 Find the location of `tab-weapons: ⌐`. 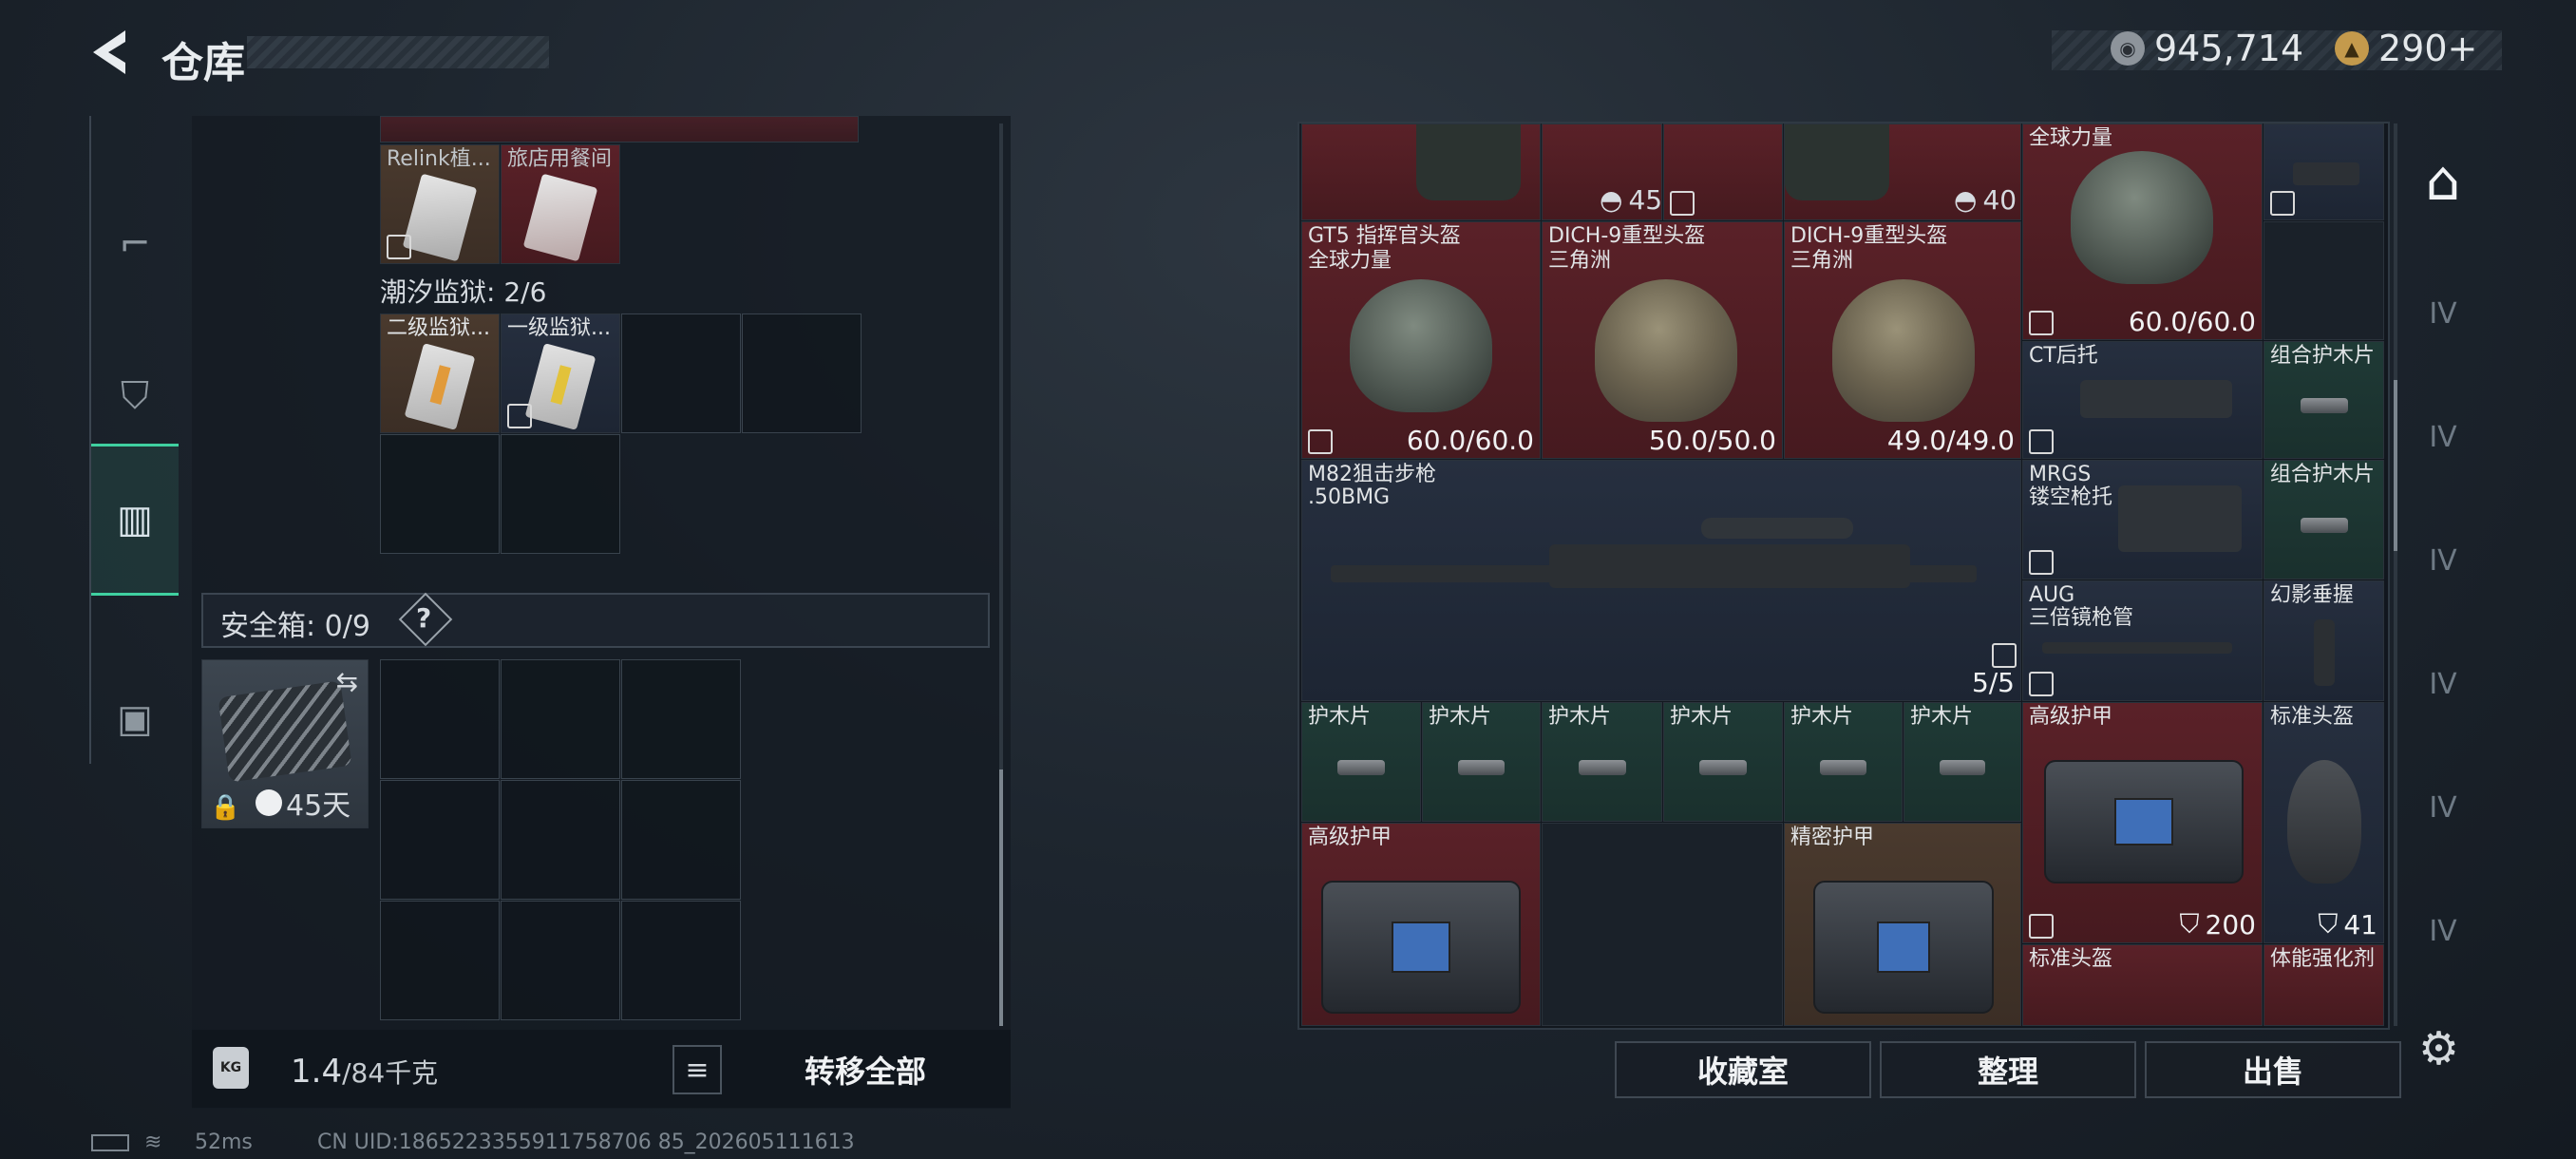

tab-weapons: ⌐ is located at coordinates (135, 244).